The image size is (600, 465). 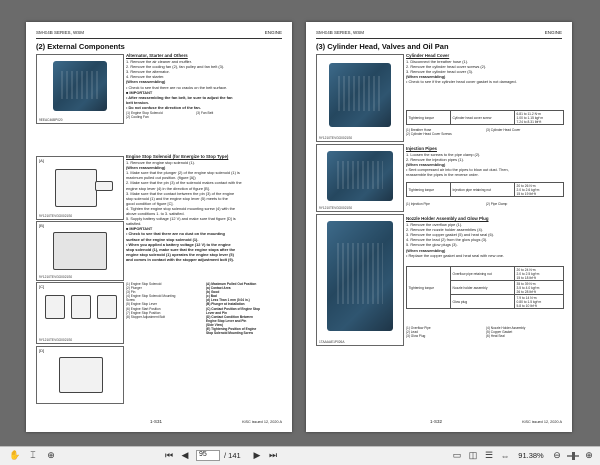 I want to click on page-number-field: 95, so click(x=208, y=455).